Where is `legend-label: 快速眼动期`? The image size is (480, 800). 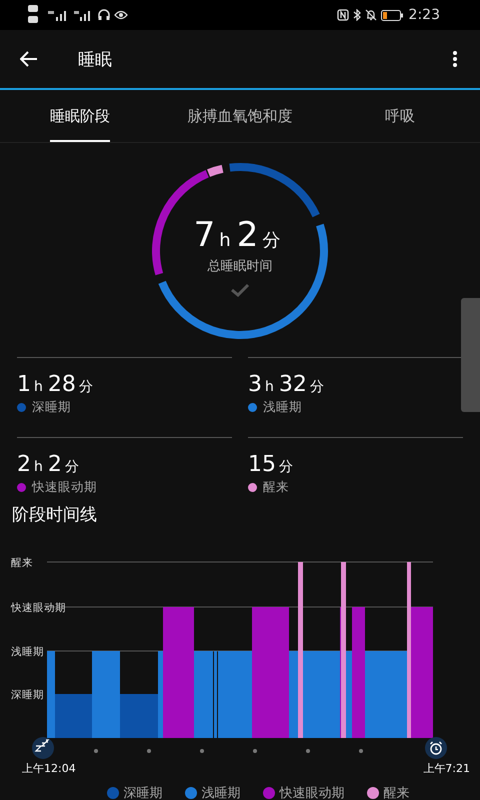
legend-label: 快速眼动期 is located at coordinates (312, 792).